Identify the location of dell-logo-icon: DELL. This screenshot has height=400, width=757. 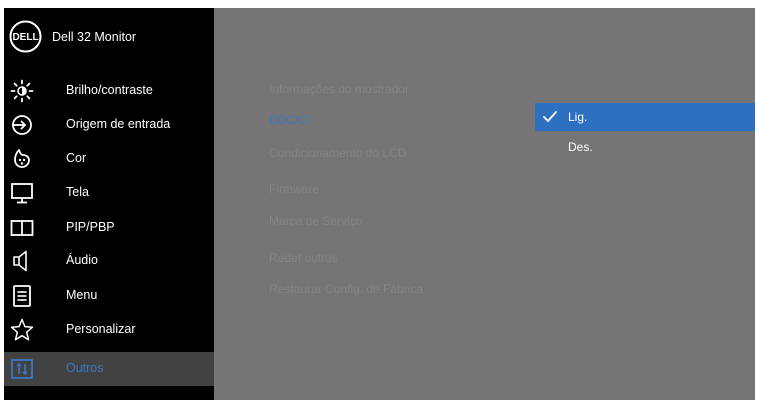
(25, 36).